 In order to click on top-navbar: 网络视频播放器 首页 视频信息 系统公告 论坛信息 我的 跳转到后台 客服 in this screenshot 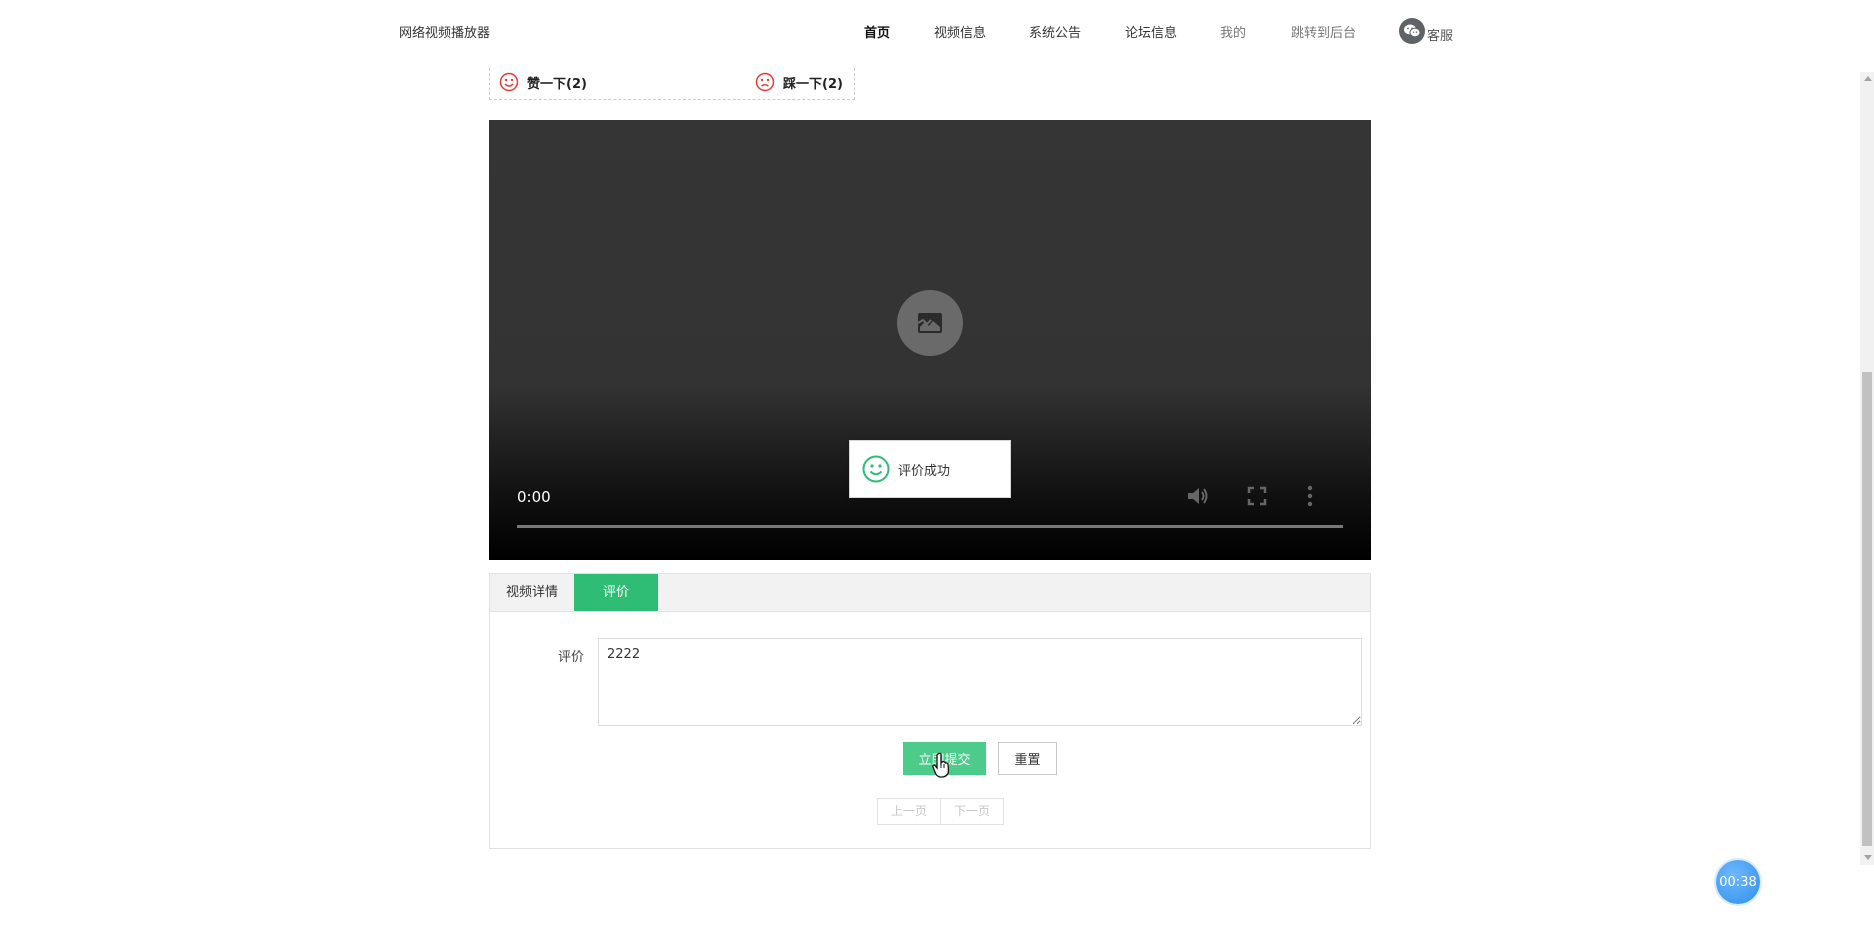, I will do `click(930, 30)`.